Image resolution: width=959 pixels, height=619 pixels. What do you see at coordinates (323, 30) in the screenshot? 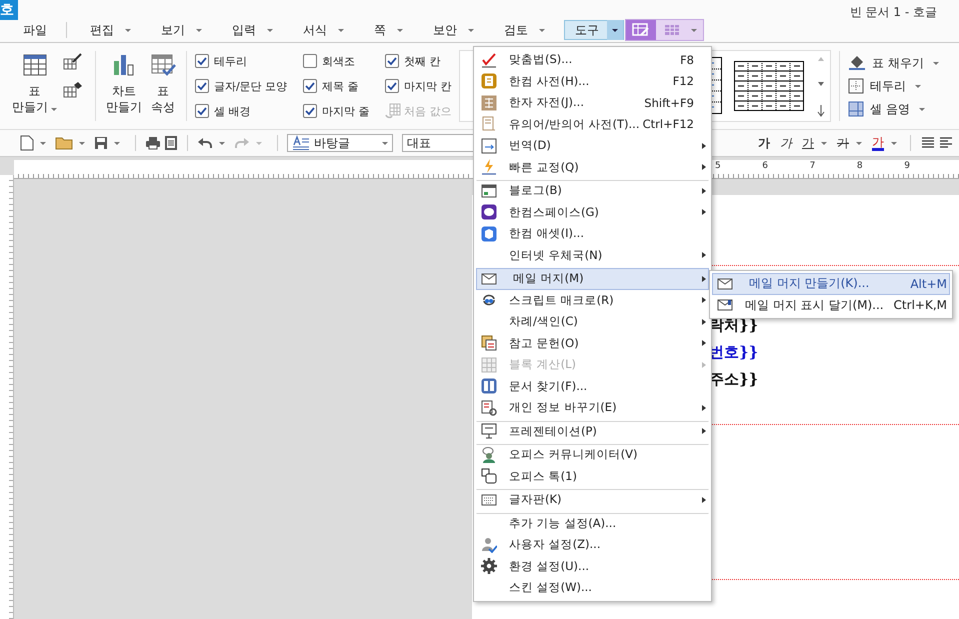
I see `menu-tab: 서식` at bounding box center [323, 30].